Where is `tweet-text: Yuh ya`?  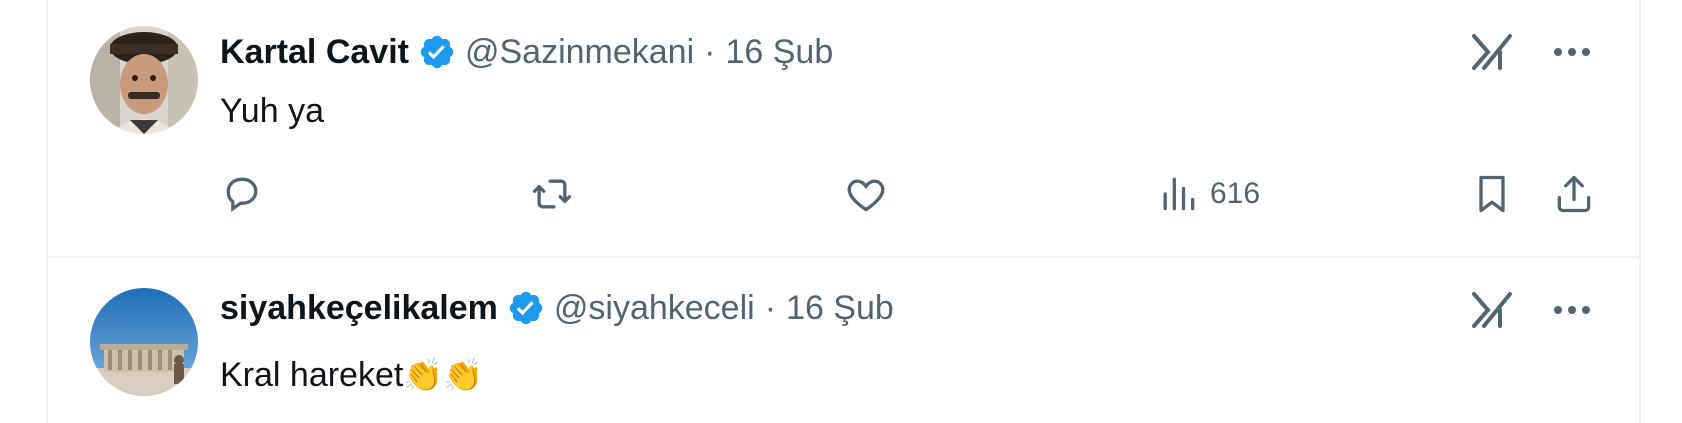
tweet-text: Yuh ya is located at coordinates (272, 111).